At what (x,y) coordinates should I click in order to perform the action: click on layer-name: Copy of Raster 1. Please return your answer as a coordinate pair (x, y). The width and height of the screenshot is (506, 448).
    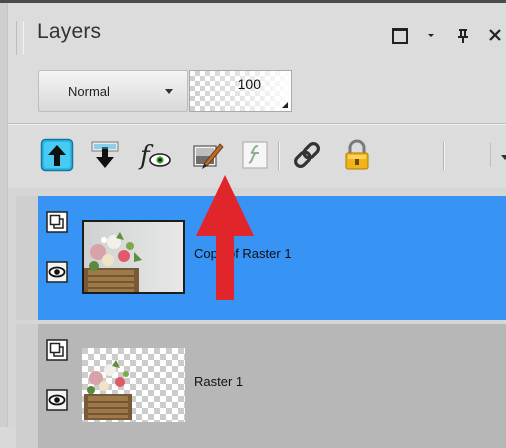
    Looking at the image, I should click on (243, 253).